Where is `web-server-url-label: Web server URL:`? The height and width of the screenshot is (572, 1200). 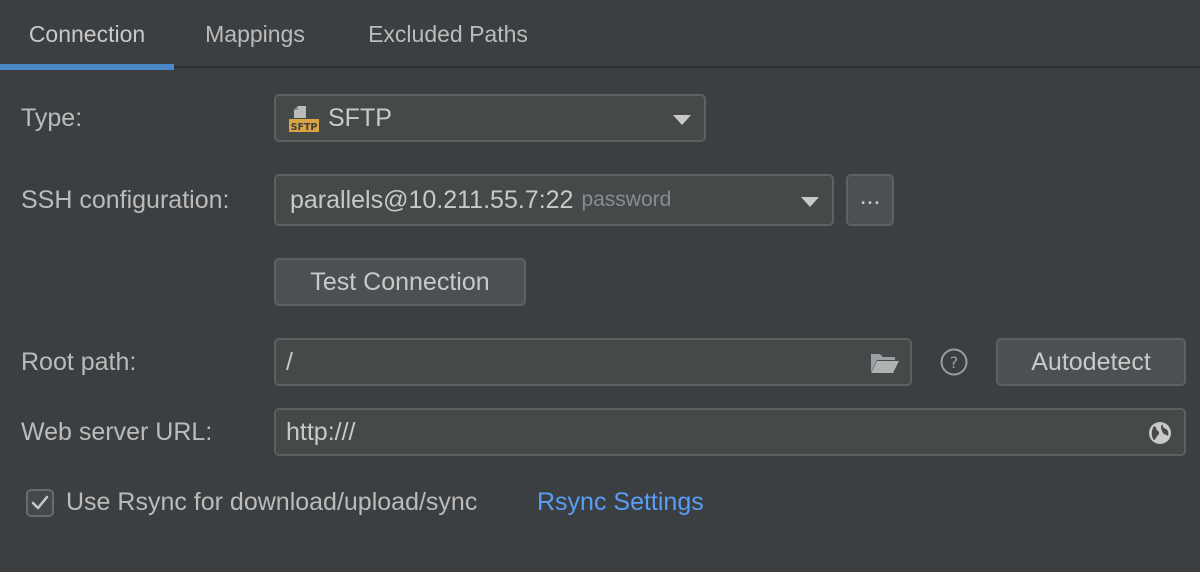 web-server-url-label: Web server URL: is located at coordinates (117, 432).